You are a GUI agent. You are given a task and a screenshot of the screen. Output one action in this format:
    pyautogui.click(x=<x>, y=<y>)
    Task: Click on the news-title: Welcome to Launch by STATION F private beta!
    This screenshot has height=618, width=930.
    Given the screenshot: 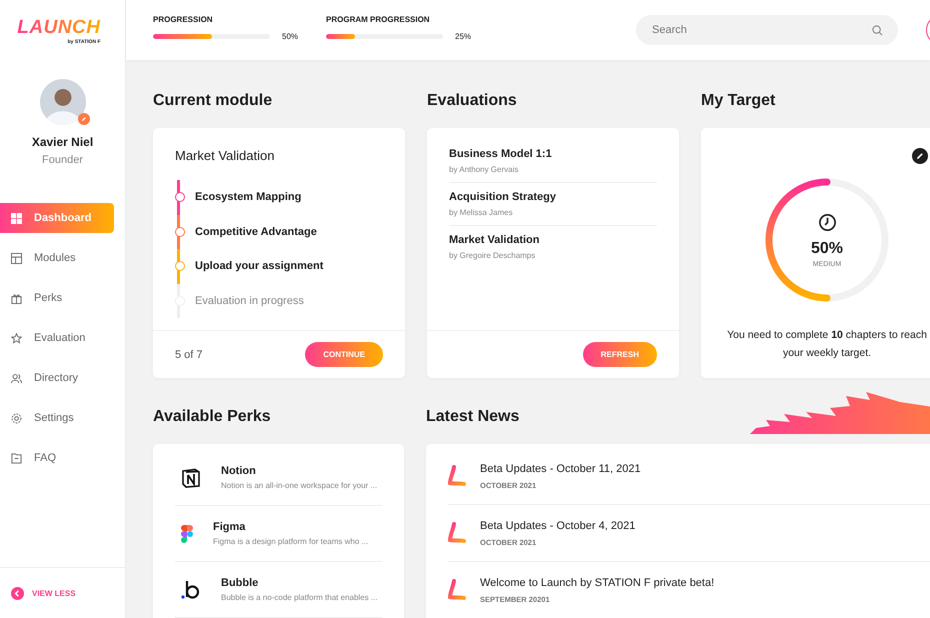 What is the action you would take?
    pyautogui.click(x=597, y=582)
    